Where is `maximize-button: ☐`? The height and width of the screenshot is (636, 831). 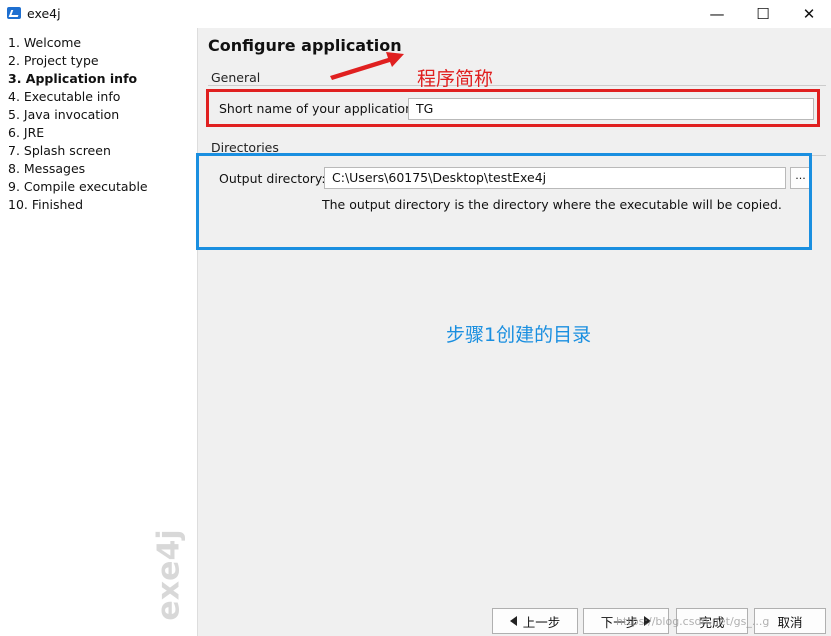 maximize-button: ☐ is located at coordinates (763, 14).